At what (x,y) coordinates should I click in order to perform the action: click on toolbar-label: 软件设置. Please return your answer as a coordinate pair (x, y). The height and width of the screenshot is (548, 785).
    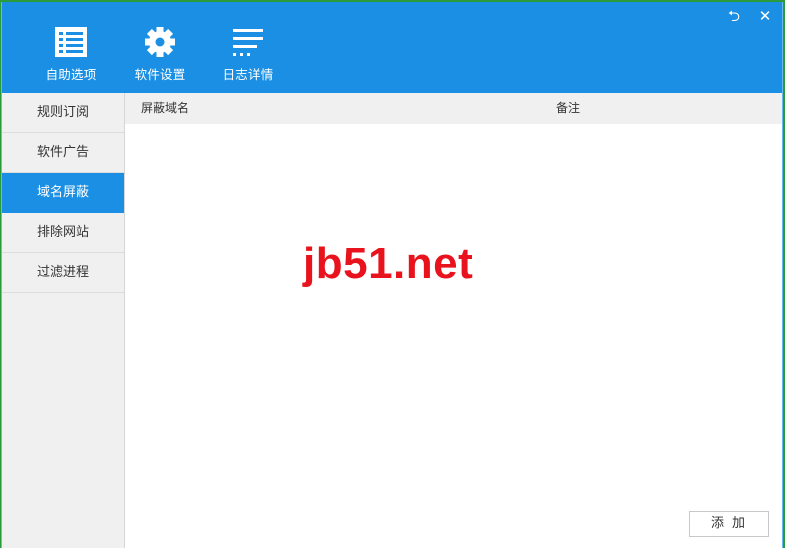
    Looking at the image, I should click on (160, 74).